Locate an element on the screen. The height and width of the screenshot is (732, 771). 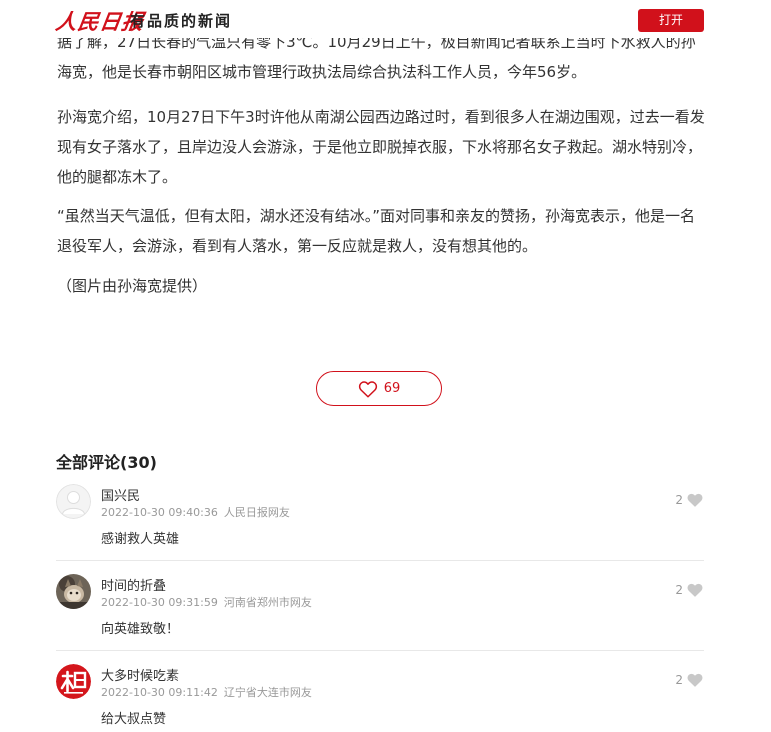
image-credit: （图片由孙海宽提供） is located at coordinates (132, 286).